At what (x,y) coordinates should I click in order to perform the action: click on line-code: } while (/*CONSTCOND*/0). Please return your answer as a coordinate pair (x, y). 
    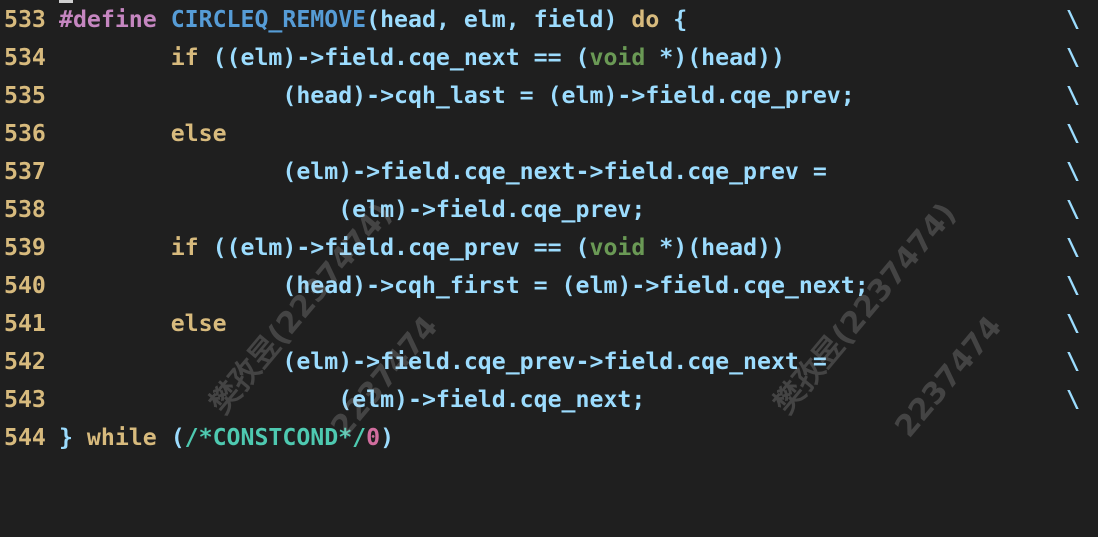
    Looking at the image, I should click on (226, 438).